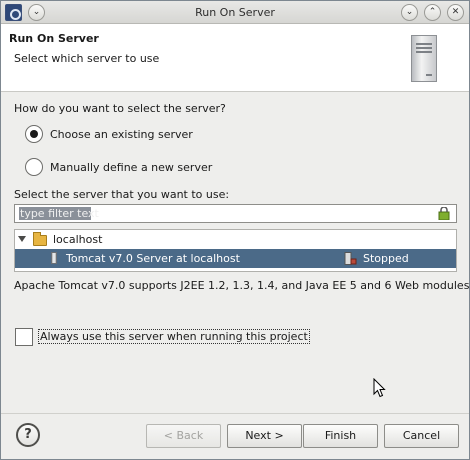 This screenshot has width=470, height=460. I want to click on server-tower-icon, so click(424, 58).